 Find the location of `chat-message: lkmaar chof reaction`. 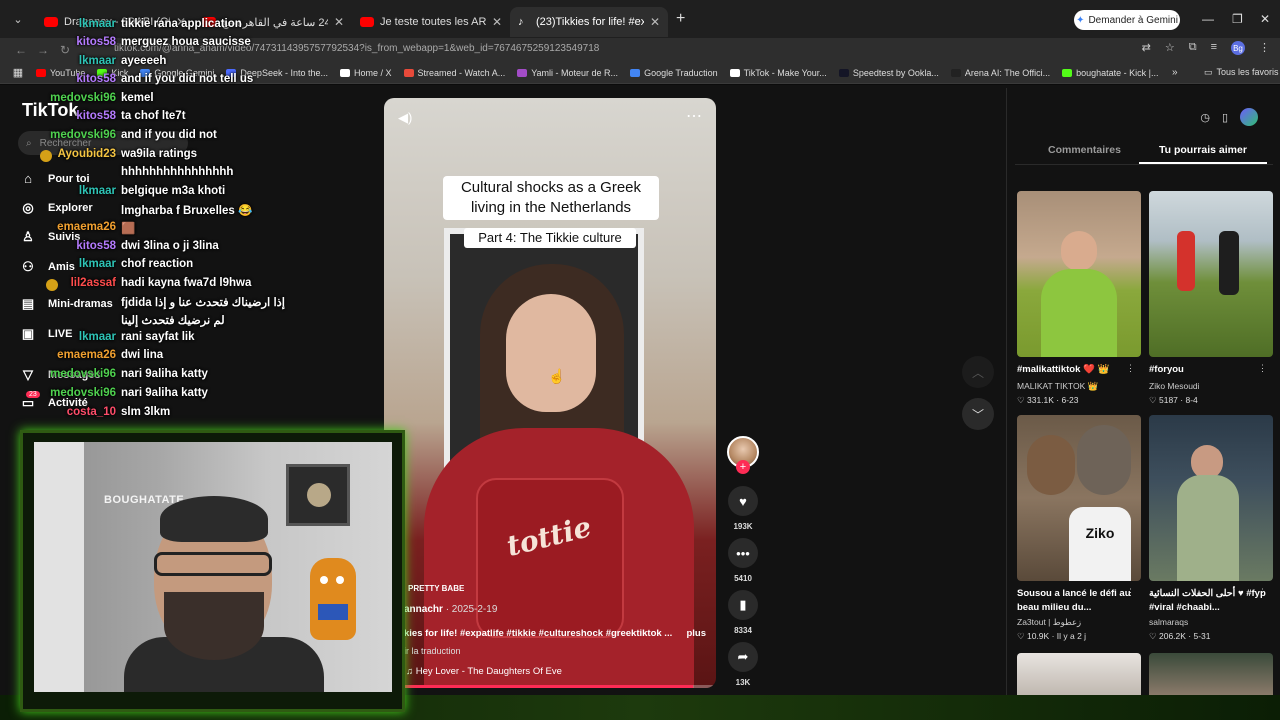

chat-message: lkmaar chof reaction is located at coordinates (200, 267).